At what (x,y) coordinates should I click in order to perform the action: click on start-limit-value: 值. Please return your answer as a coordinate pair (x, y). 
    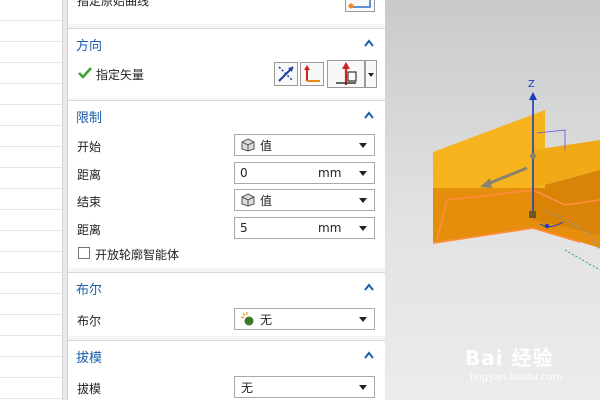
    Looking at the image, I should click on (266, 145).